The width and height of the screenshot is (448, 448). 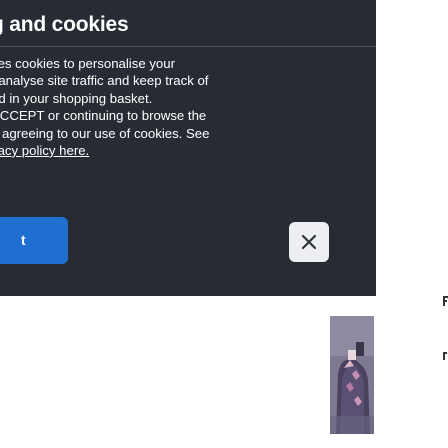 What do you see at coordinates (104, 81) in the screenshot?
I see `banner-body-line: , analyse site traffic and keep track of` at bounding box center [104, 81].